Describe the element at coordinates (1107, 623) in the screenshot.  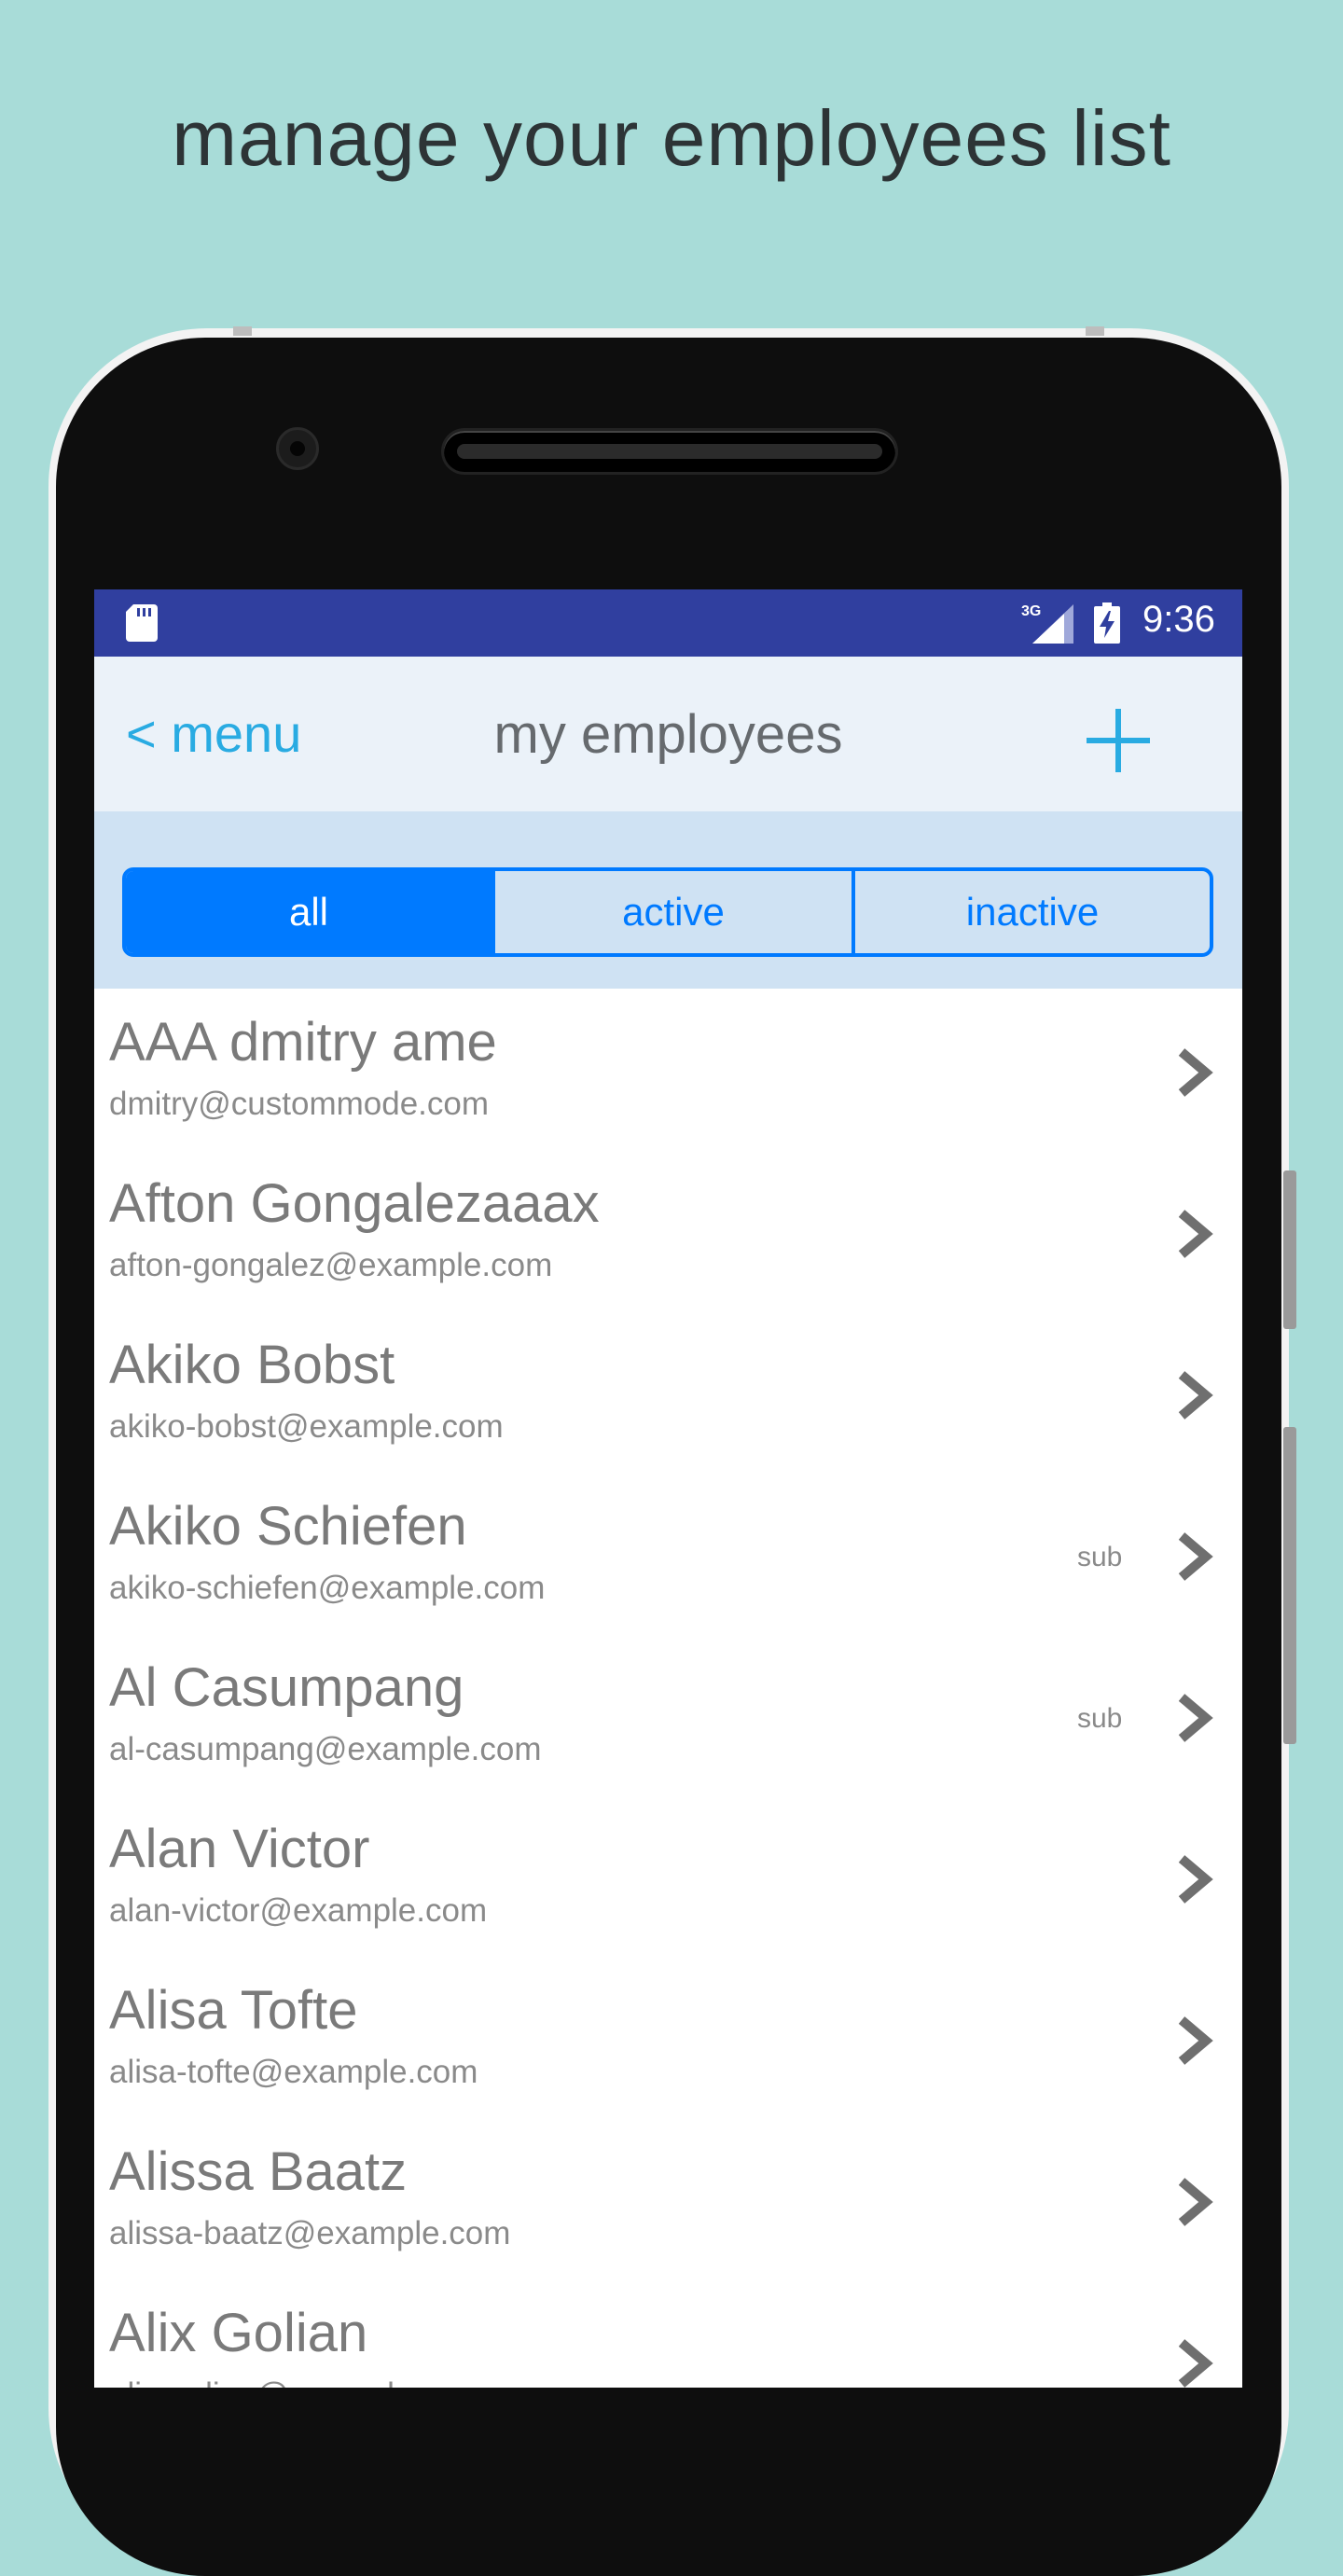
I see `battery-charging-icon` at that location.